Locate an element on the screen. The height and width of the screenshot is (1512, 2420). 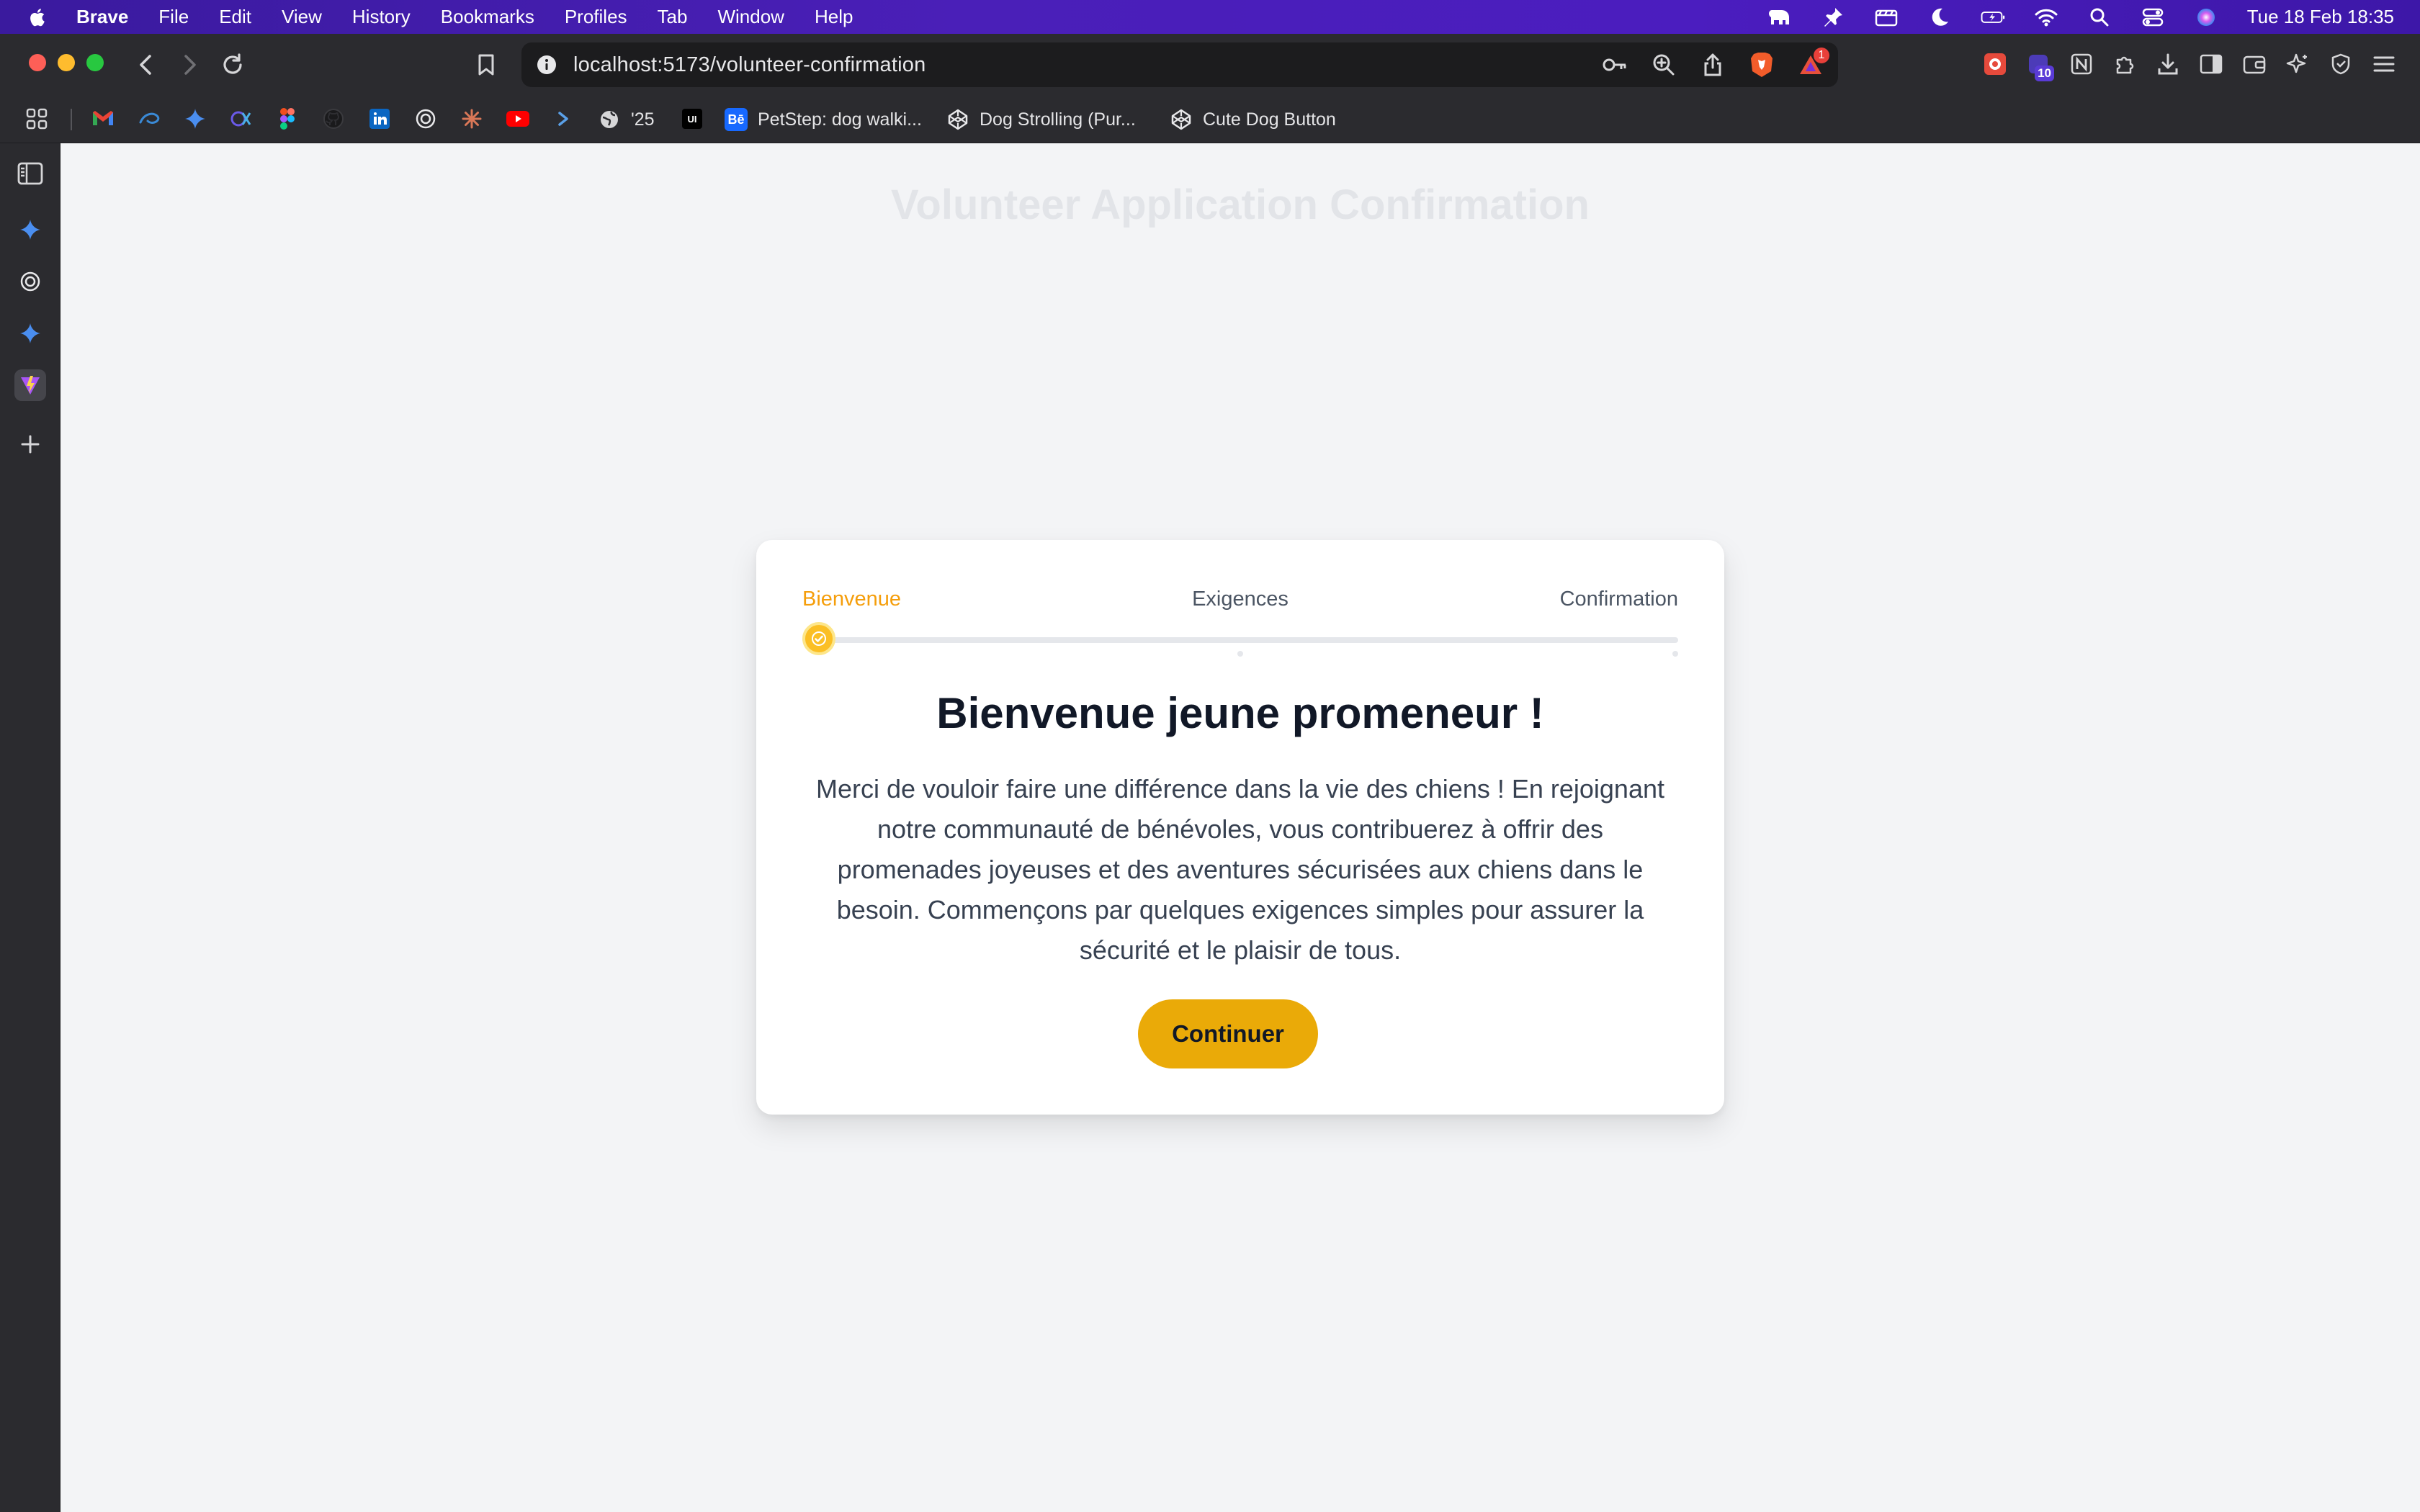
bookmark-page-icon is located at coordinates (486, 64).